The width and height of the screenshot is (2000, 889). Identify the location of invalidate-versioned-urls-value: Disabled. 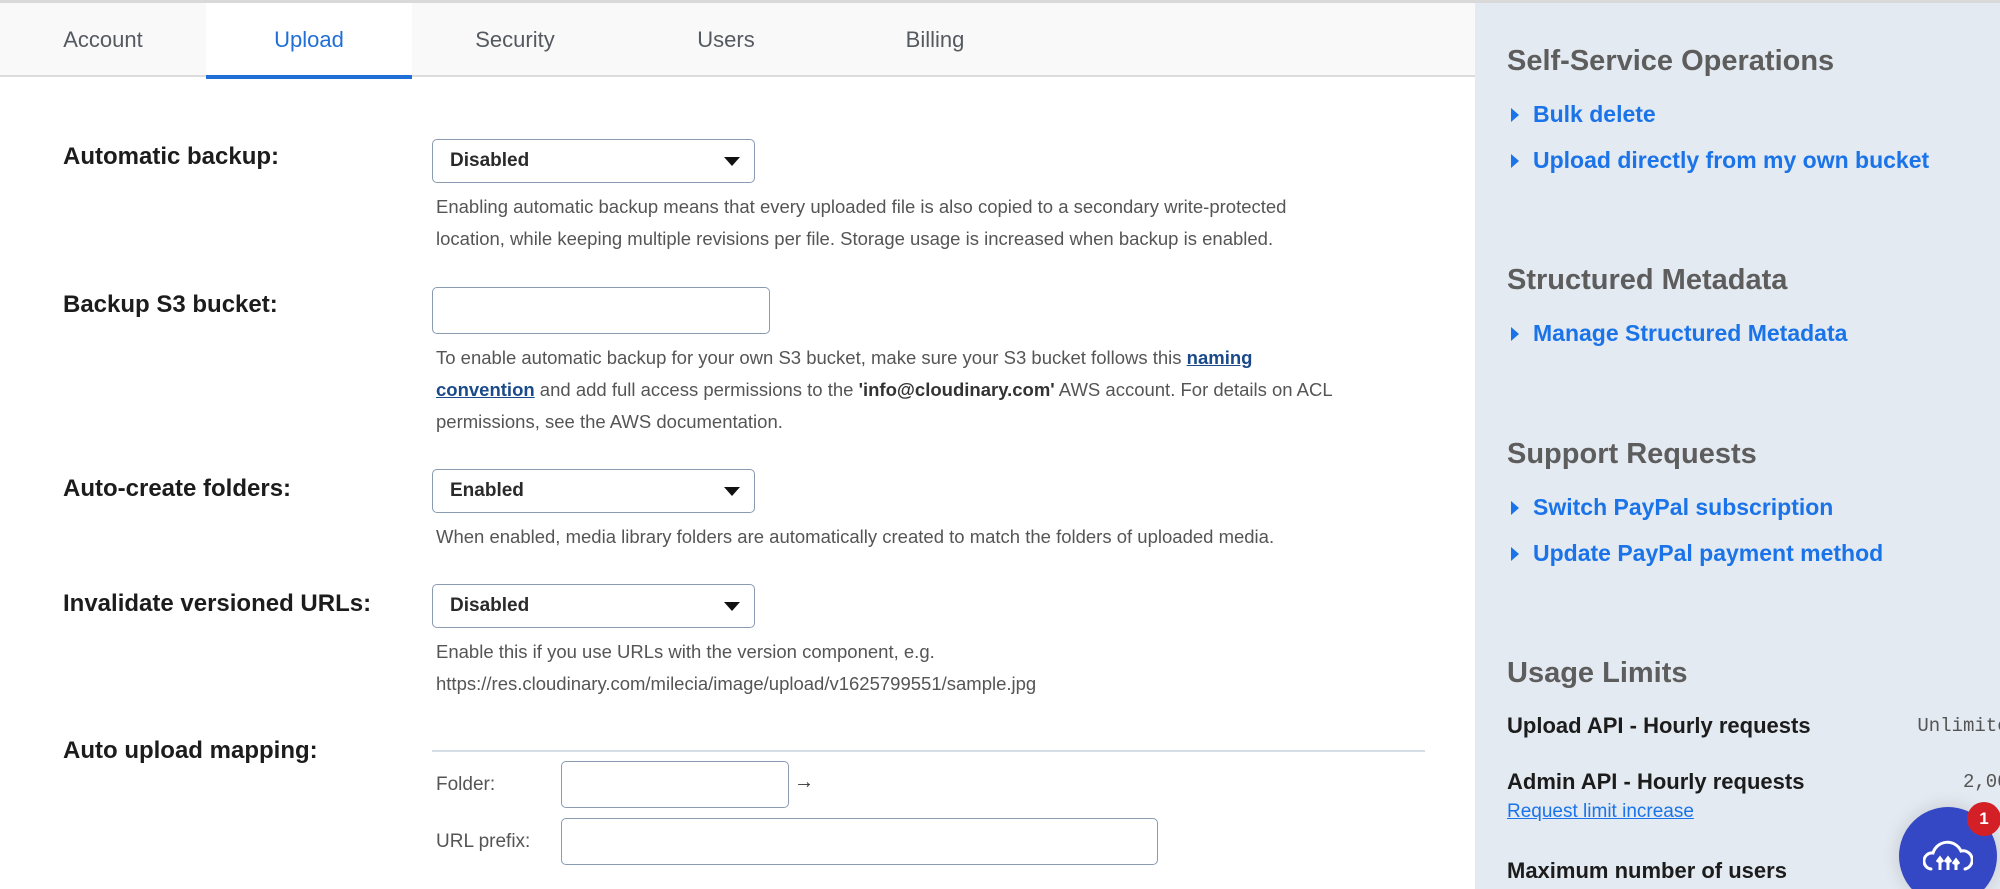
(490, 605).